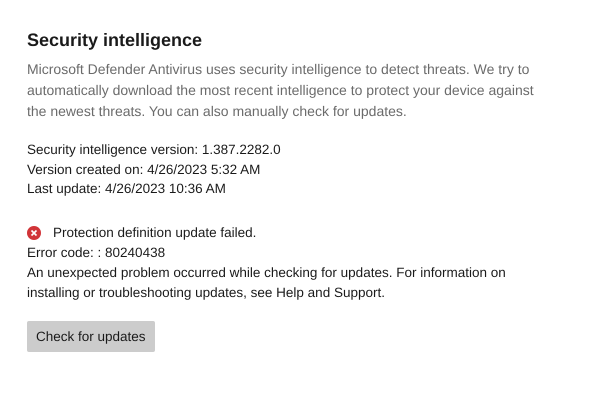  Describe the element at coordinates (115, 40) in the screenshot. I see `section-title: Security intelligence` at that location.